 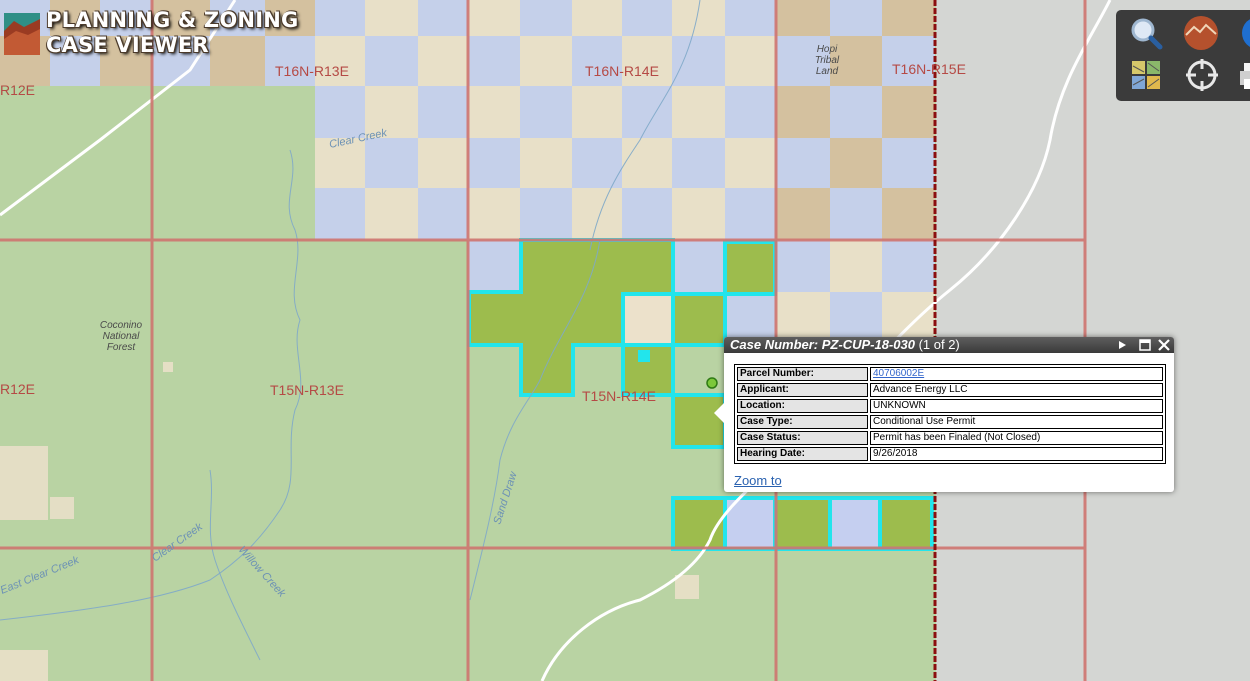 What do you see at coordinates (939, 344) in the screenshot?
I see `popup-result-count: (1 of 2)` at bounding box center [939, 344].